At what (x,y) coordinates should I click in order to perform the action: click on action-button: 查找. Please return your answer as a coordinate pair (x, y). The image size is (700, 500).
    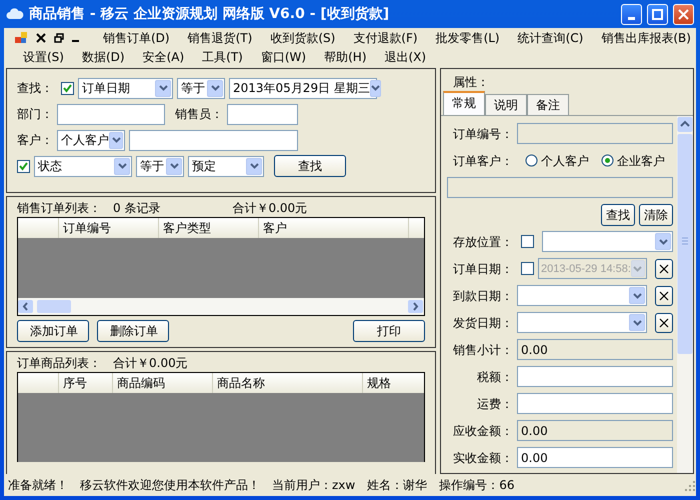
    Looking at the image, I should click on (618, 215).